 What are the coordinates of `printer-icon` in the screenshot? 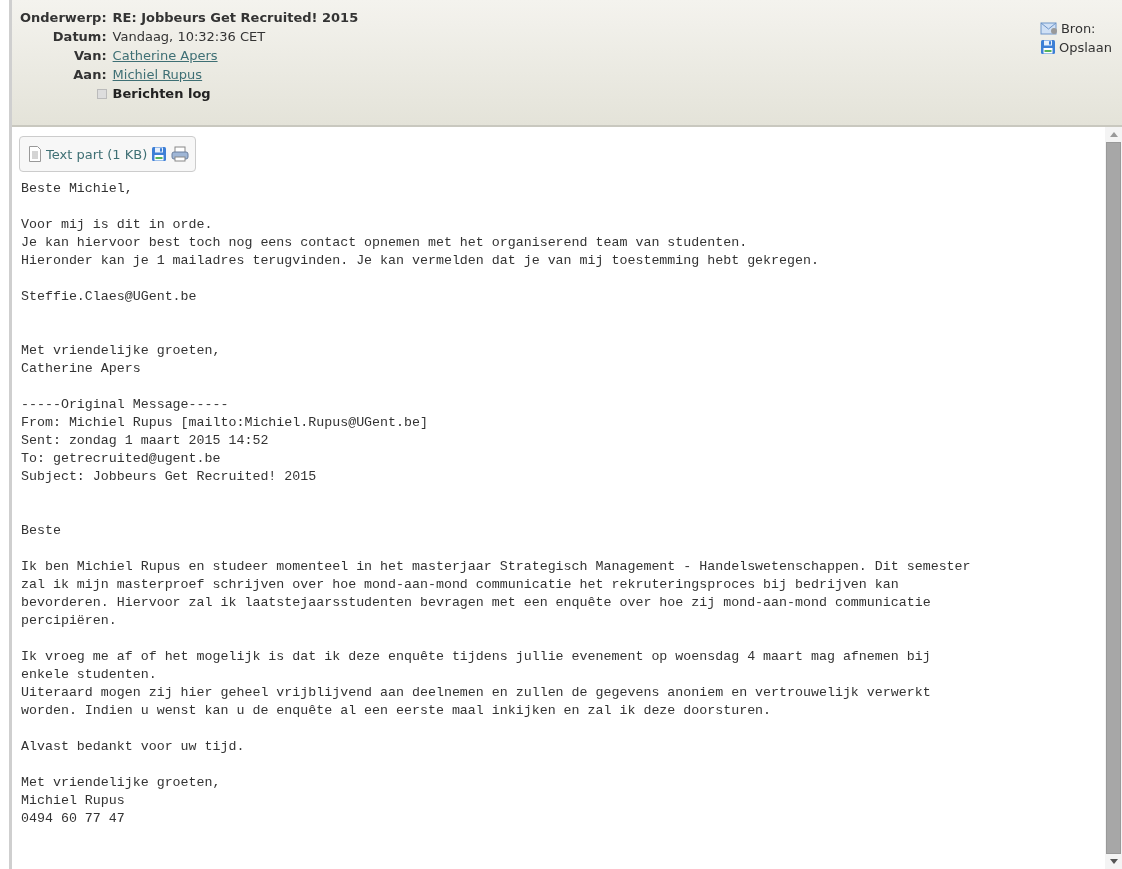 It's located at (180, 154).